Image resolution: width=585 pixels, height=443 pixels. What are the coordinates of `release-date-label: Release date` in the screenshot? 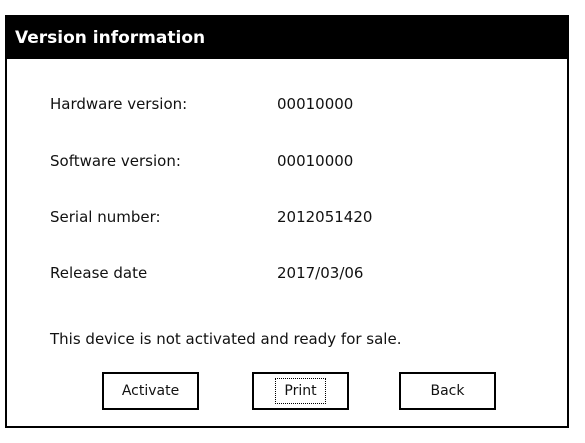 It's located at (99, 273).